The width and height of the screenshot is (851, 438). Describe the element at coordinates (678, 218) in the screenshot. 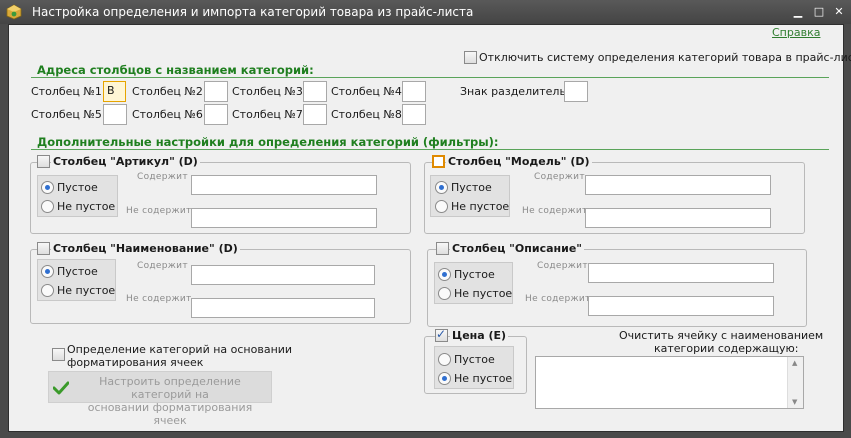

I see `model-not-contains-input` at that location.